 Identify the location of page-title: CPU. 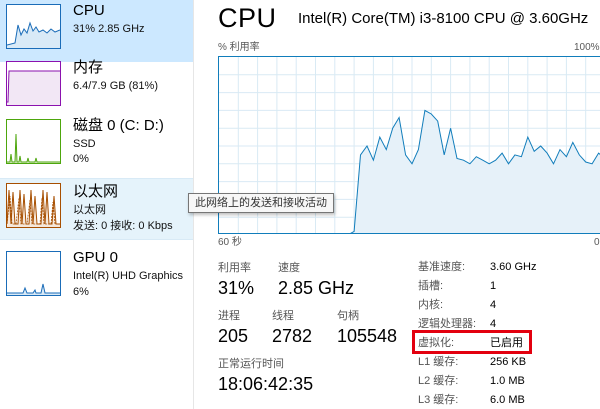
(247, 18).